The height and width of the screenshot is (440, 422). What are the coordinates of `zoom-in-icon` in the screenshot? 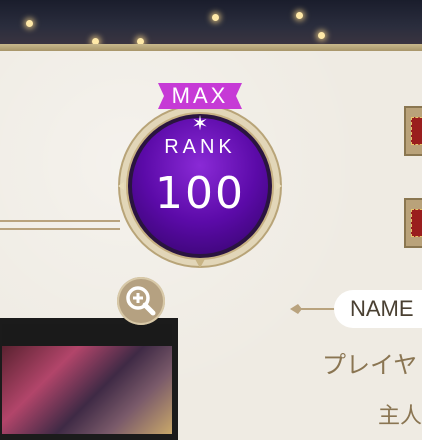 It's located at (141, 301).